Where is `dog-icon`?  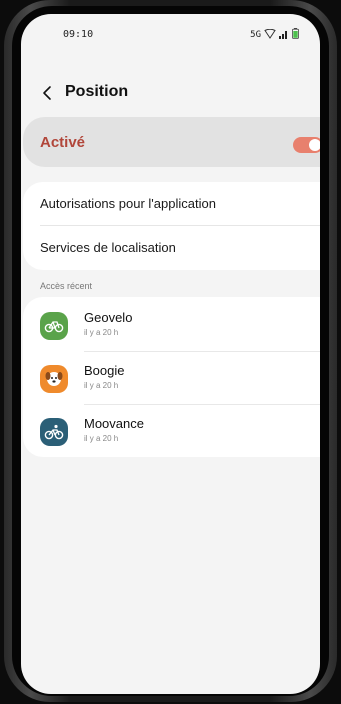
dog-icon is located at coordinates (54, 379).